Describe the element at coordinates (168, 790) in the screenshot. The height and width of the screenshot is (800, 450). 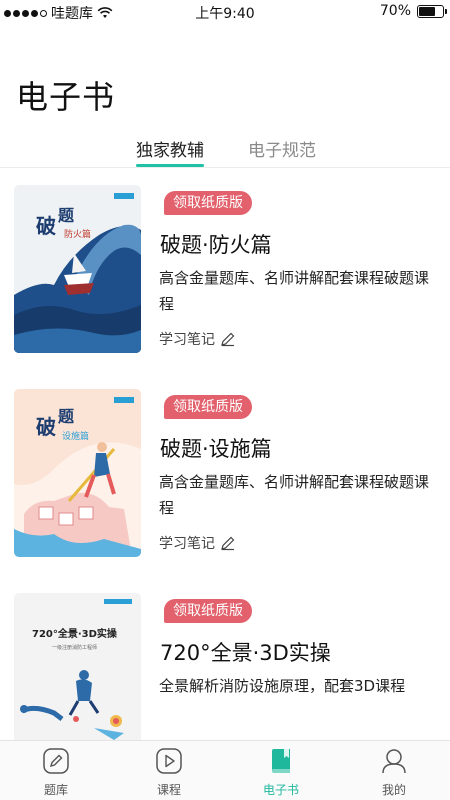
I see `nav-label: 课程` at that location.